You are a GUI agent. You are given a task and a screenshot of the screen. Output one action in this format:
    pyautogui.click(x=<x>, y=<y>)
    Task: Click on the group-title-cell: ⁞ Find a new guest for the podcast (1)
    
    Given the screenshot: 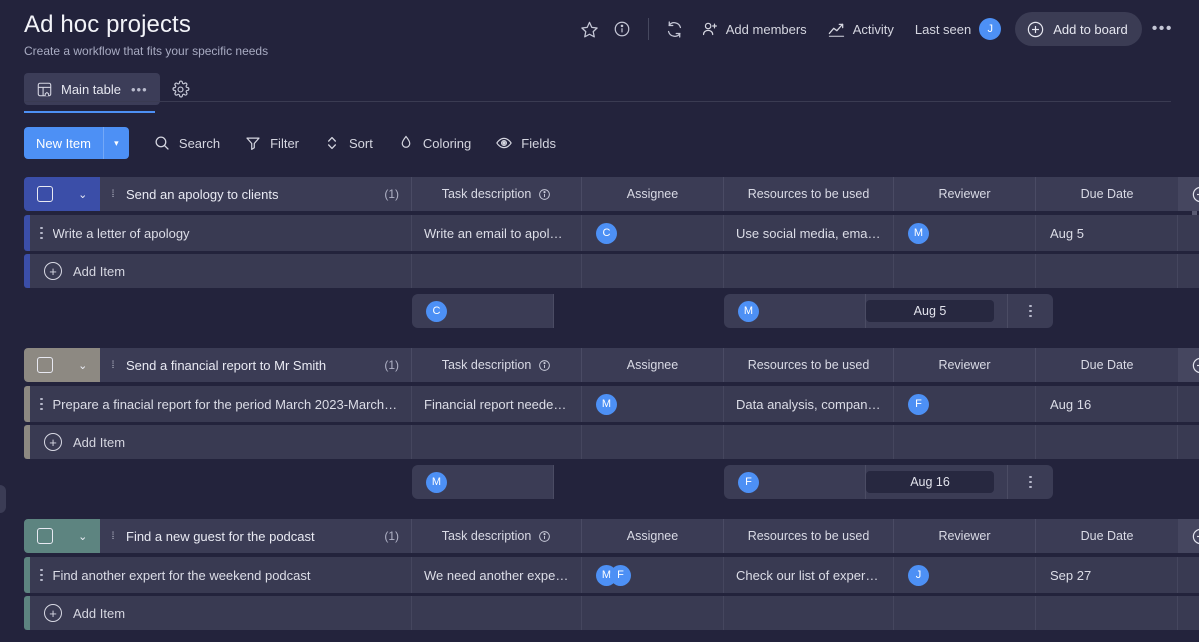 What is the action you would take?
    pyautogui.click(x=256, y=536)
    